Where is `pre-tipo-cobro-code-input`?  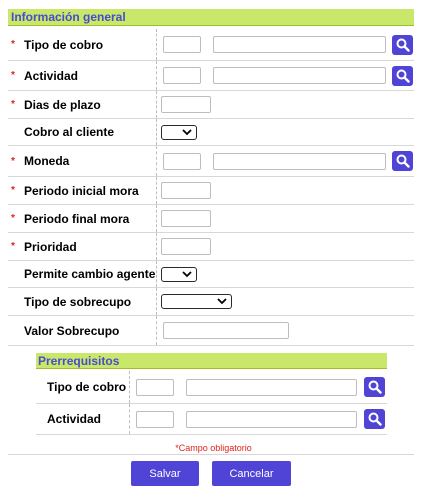 pre-tipo-cobro-code-input is located at coordinates (155, 387).